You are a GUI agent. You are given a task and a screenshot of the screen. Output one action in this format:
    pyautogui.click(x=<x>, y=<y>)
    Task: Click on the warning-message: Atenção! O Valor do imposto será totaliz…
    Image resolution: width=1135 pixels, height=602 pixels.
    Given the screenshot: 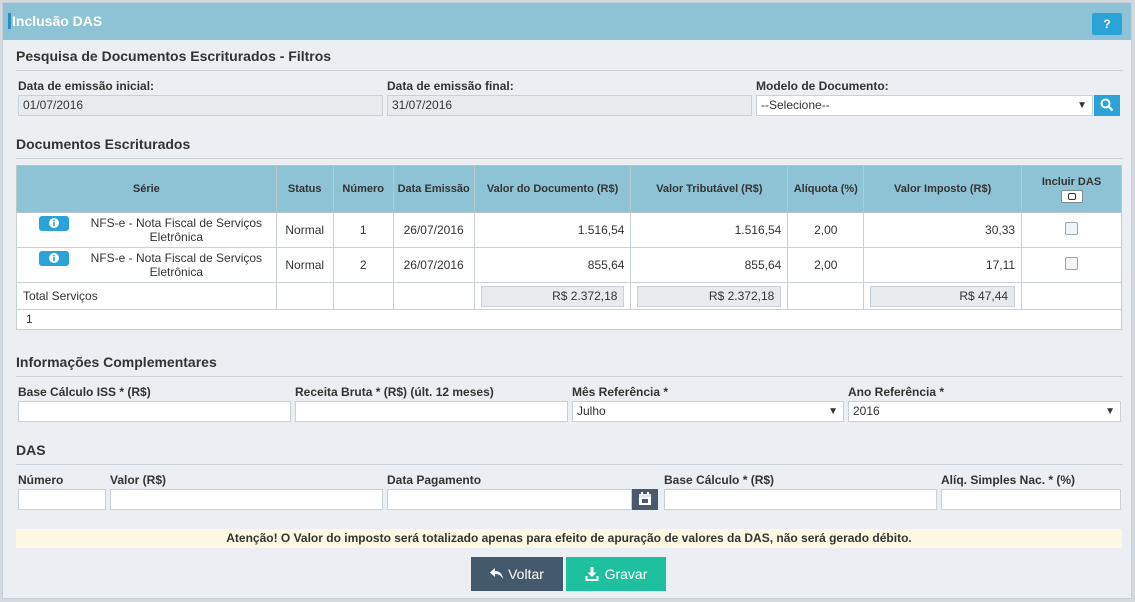 What is the action you would take?
    pyautogui.click(x=569, y=538)
    